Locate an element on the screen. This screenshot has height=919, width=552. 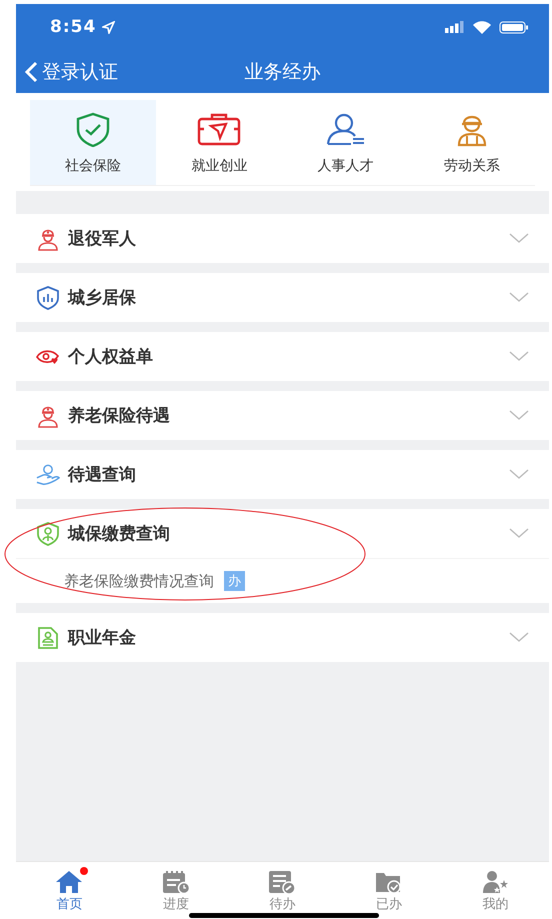
tab-bar-item: 我的 is located at coordinates (495, 887).